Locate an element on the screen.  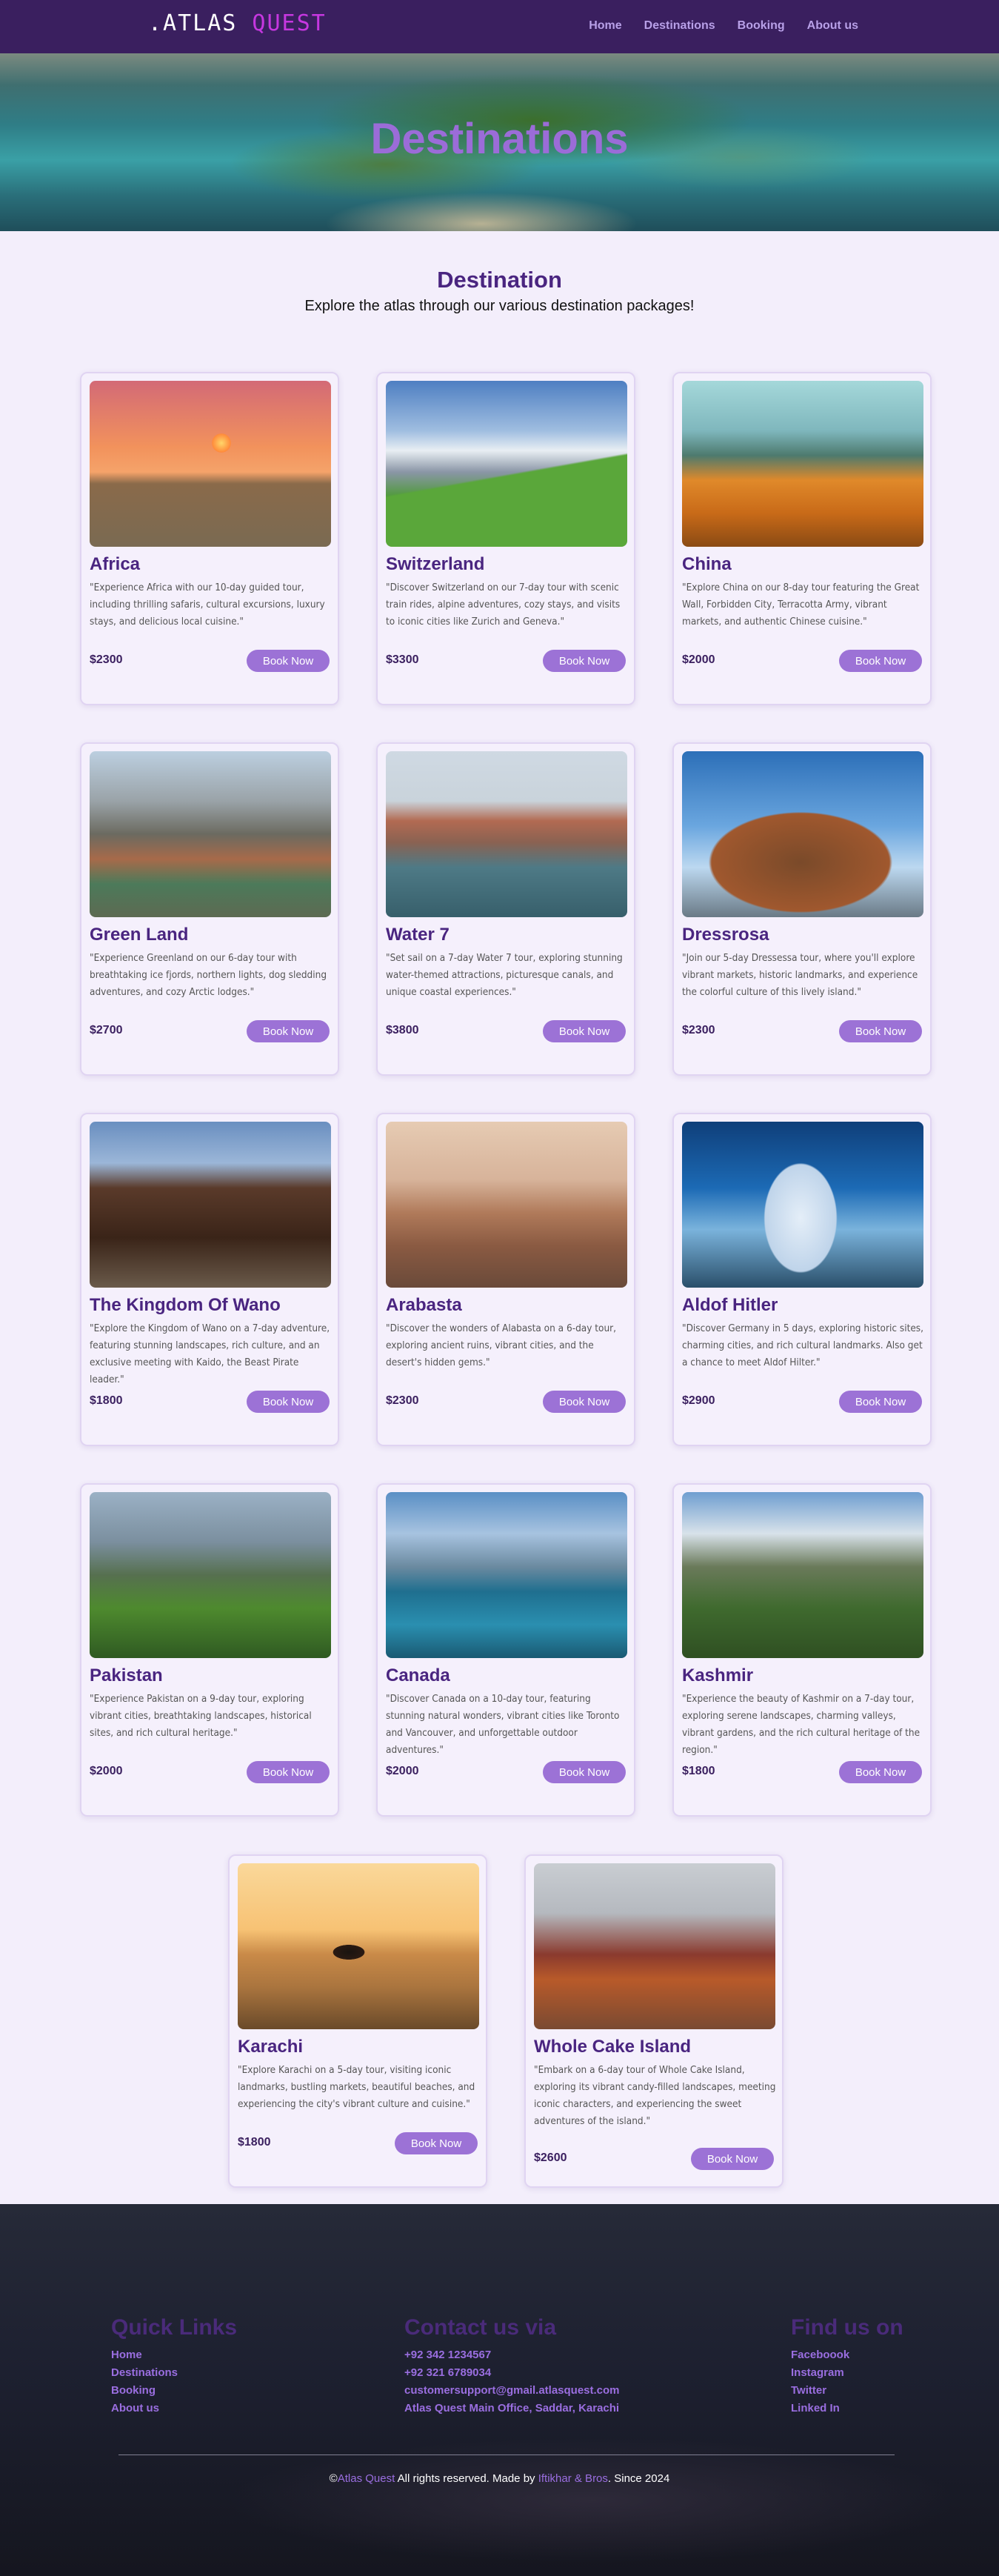
destination-price: $3300 is located at coordinates (402, 659).